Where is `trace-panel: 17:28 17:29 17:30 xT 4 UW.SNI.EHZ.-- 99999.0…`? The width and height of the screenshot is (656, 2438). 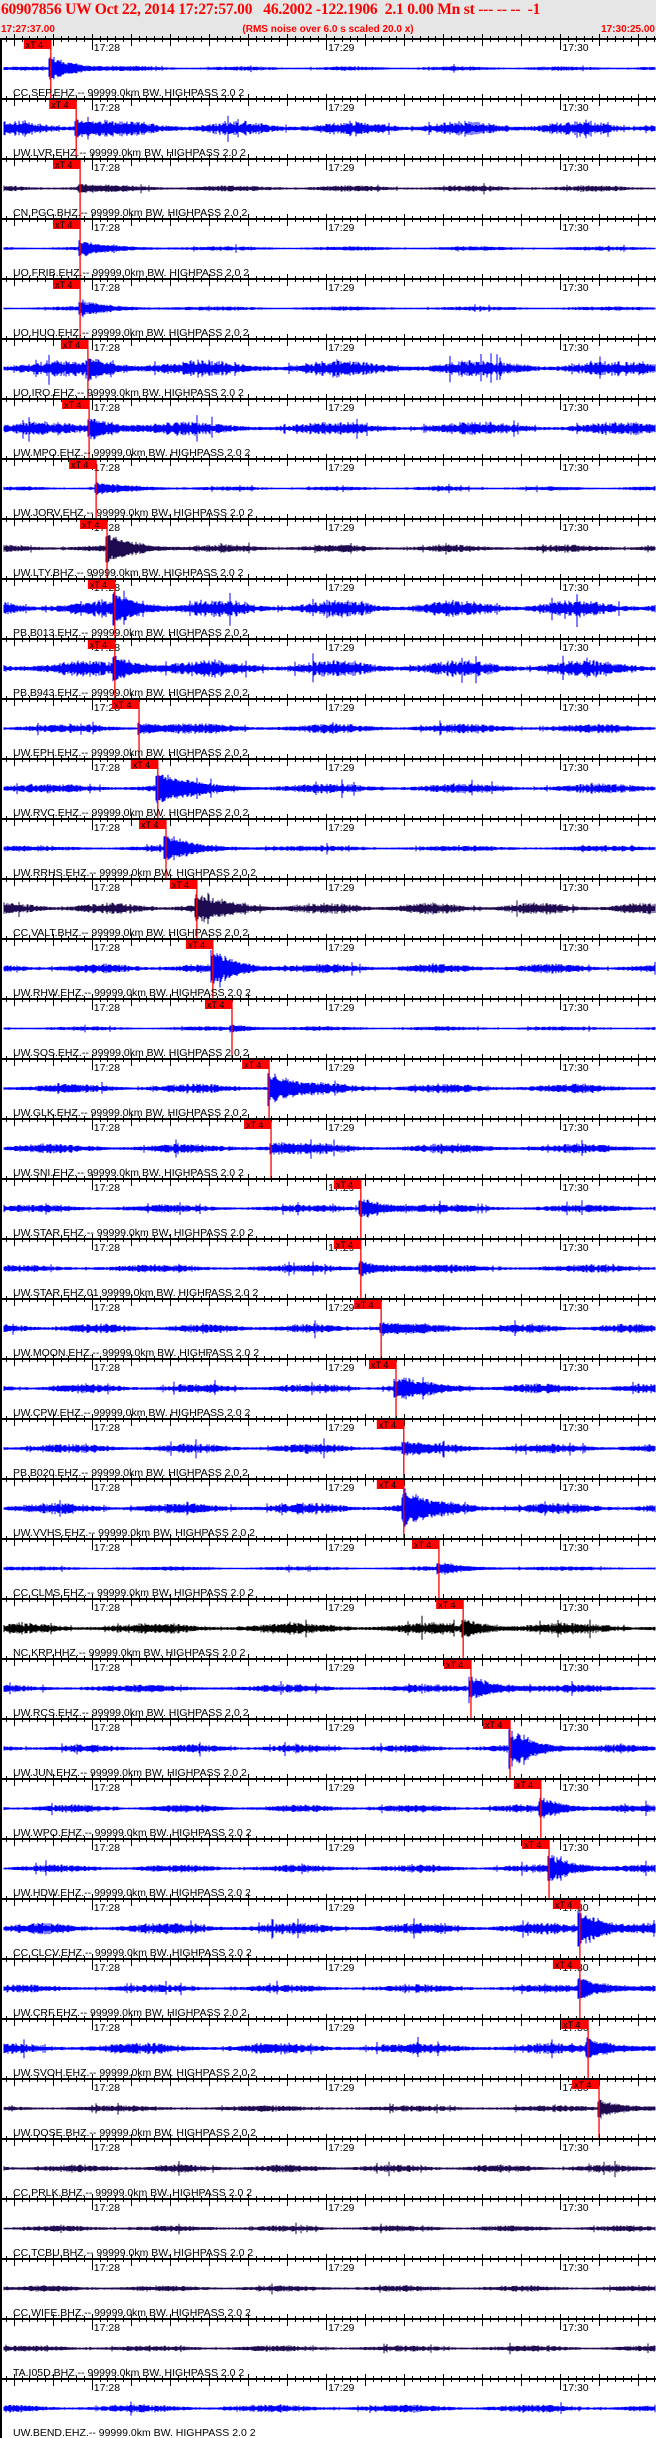
trace-panel: 17:28 17:29 17:30 xT 4 UW.SNI.EHZ.-- 99999.0… is located at coordinates (329, 1146).